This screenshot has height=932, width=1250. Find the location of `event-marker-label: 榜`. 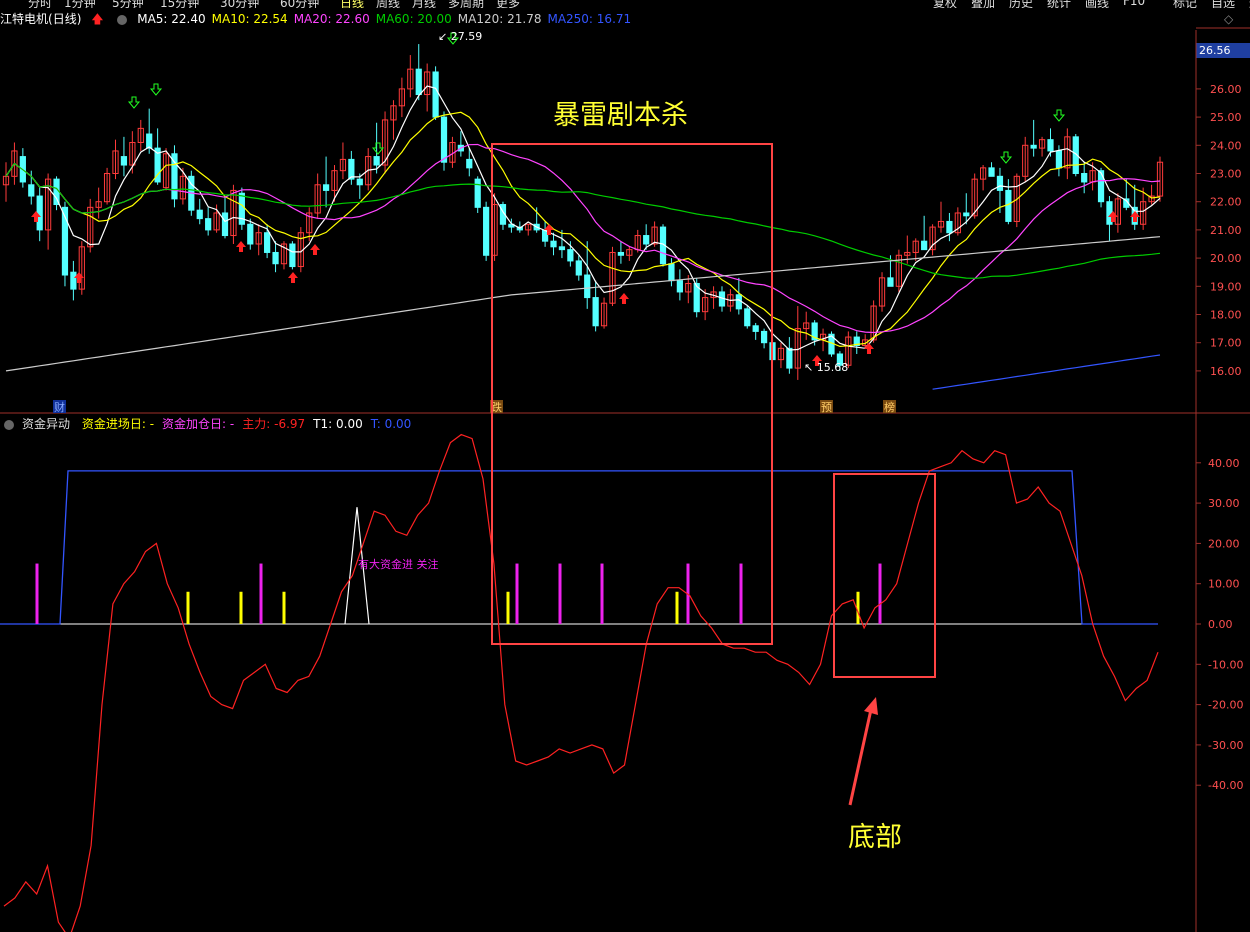

event-marker-label: 榜 is located at coordinates (889, 407).